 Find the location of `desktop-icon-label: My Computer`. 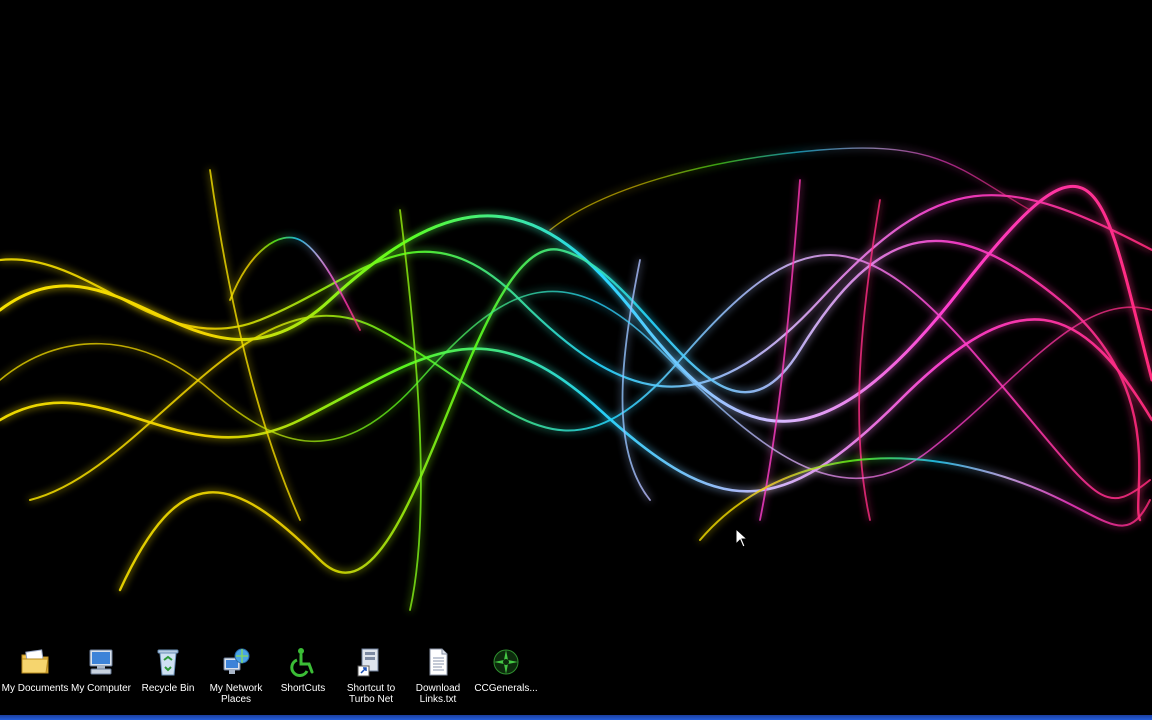

desktop-icon-label: My Computer is located at coordinates (100, 688).